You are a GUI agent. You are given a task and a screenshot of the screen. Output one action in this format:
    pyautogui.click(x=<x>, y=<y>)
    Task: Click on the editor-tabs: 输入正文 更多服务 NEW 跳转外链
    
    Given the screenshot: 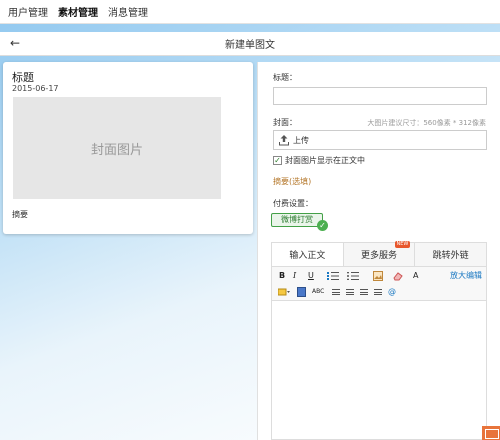 What is the action you would take?
    pyautogui.click(x=379, y=253)
    